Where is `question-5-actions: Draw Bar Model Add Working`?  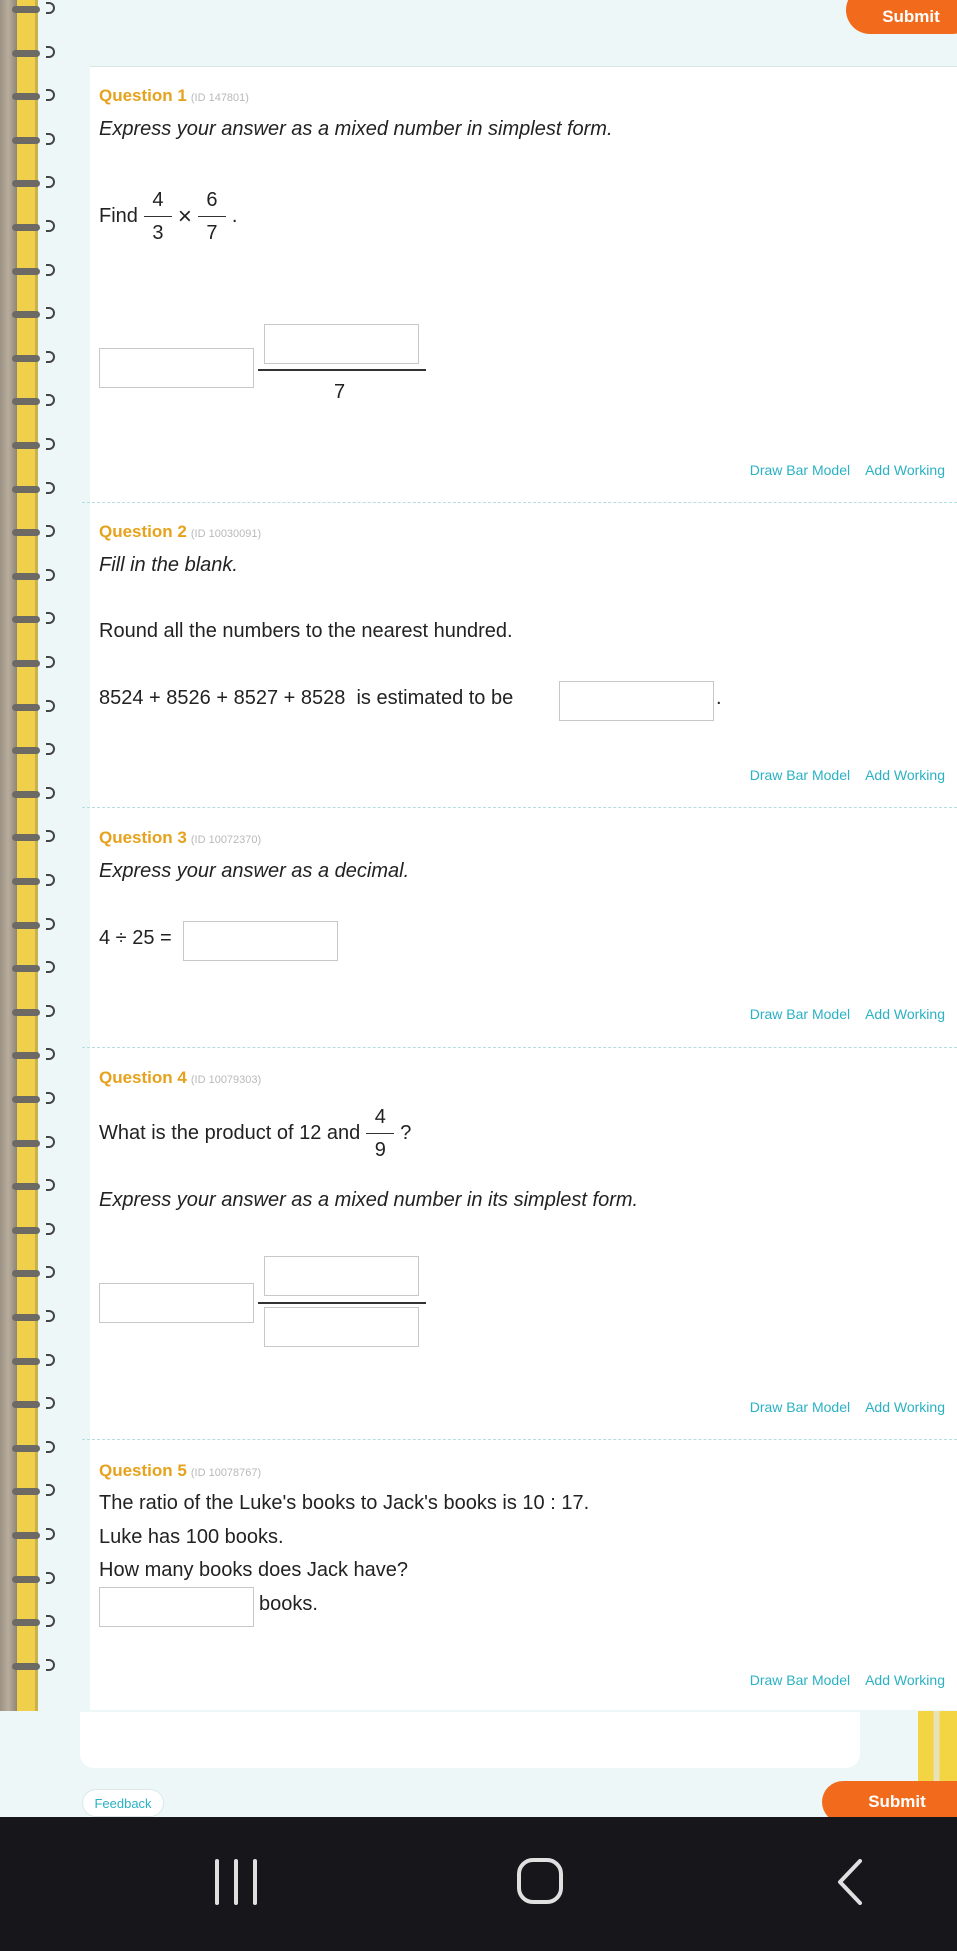 question-5-actions: Draw Bar Model Add Working is located at coordinates (840, 1680).